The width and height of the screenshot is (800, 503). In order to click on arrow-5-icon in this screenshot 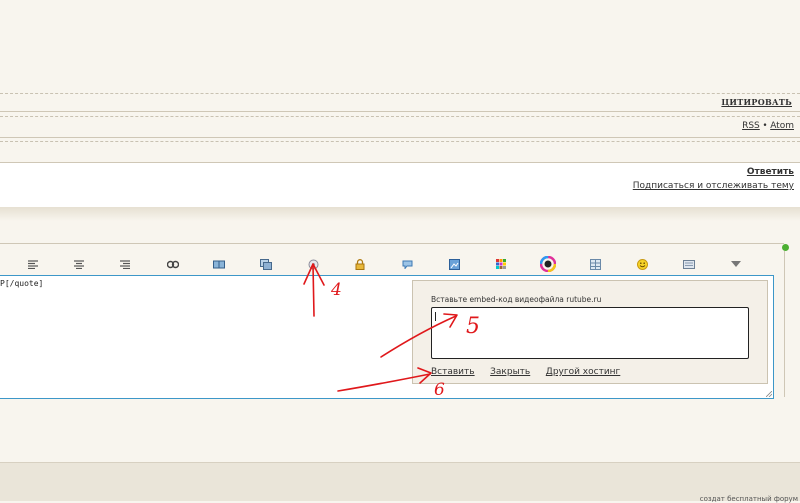, I will do `click(418, 336)`.